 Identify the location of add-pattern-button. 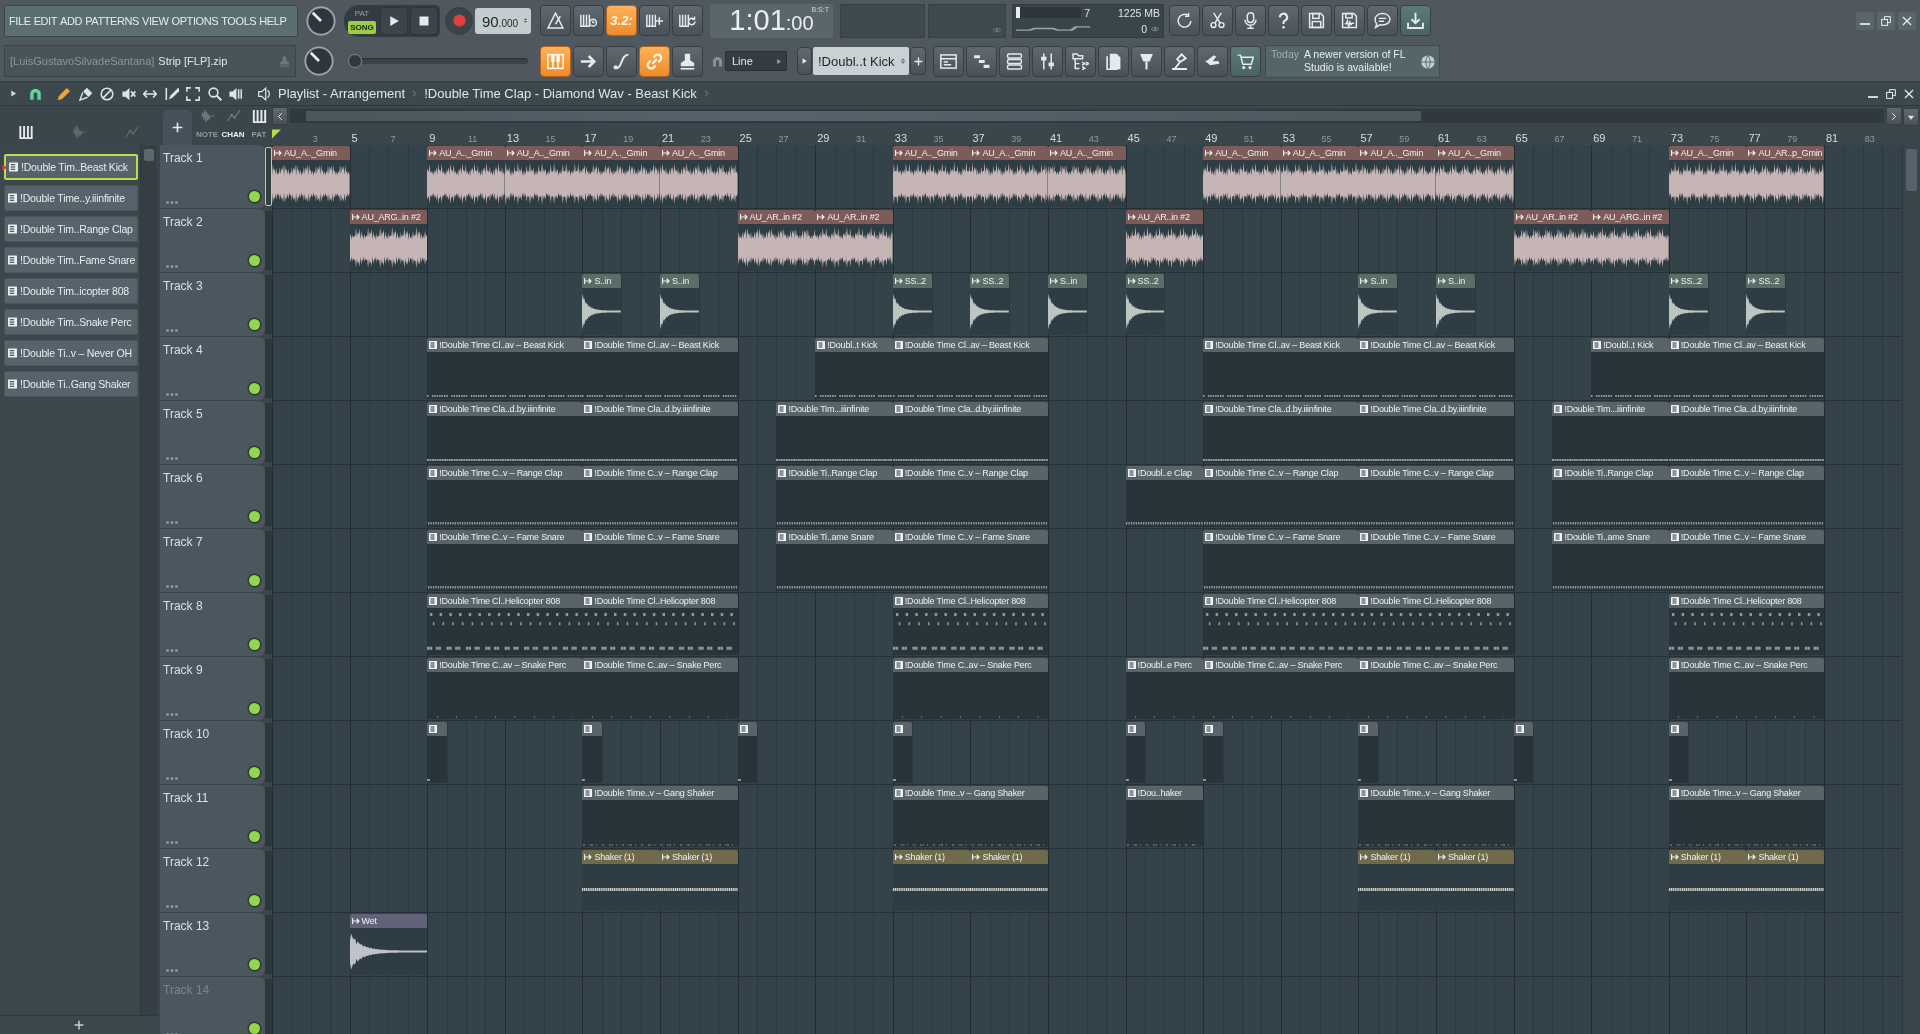
(918, 61).